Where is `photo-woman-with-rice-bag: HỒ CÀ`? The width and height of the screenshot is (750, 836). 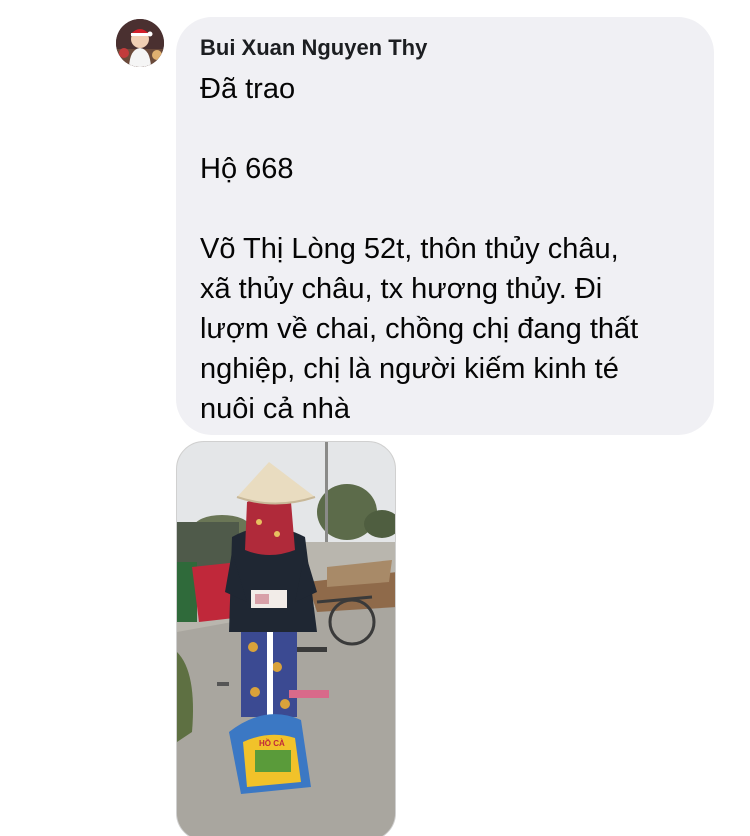 photo-woman-with-rice-bag: HỒ CÀ is located at coordinates (286, 639).